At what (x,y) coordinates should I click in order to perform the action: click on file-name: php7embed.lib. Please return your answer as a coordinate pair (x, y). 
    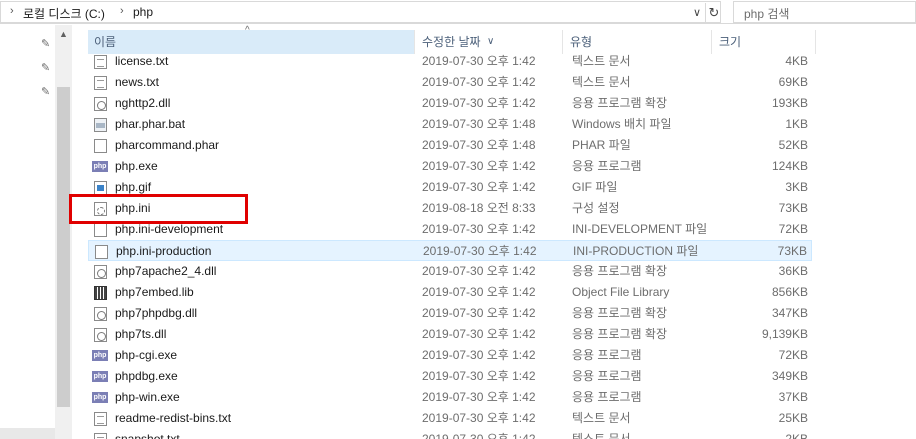
    Looking at the image, I should click on (154, 292).